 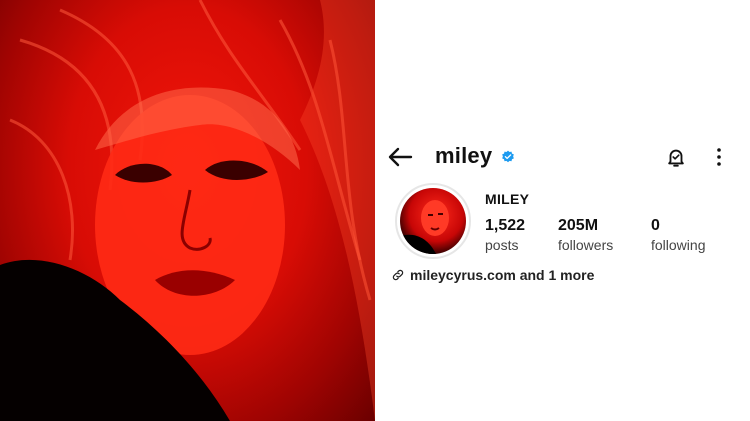 What do you see at coordinates (502, 245) in the screenshot?
I see `posts-label: posts` at bounding box center [502, 245].